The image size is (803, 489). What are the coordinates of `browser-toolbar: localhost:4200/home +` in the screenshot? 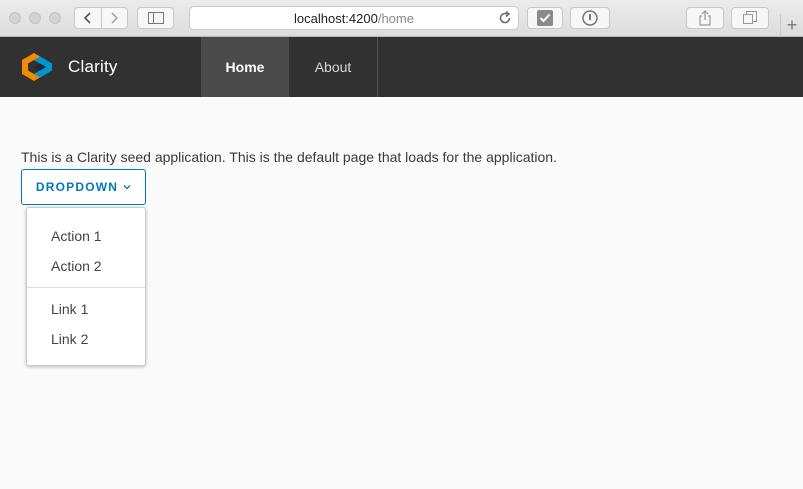 It's located at (401, 18).